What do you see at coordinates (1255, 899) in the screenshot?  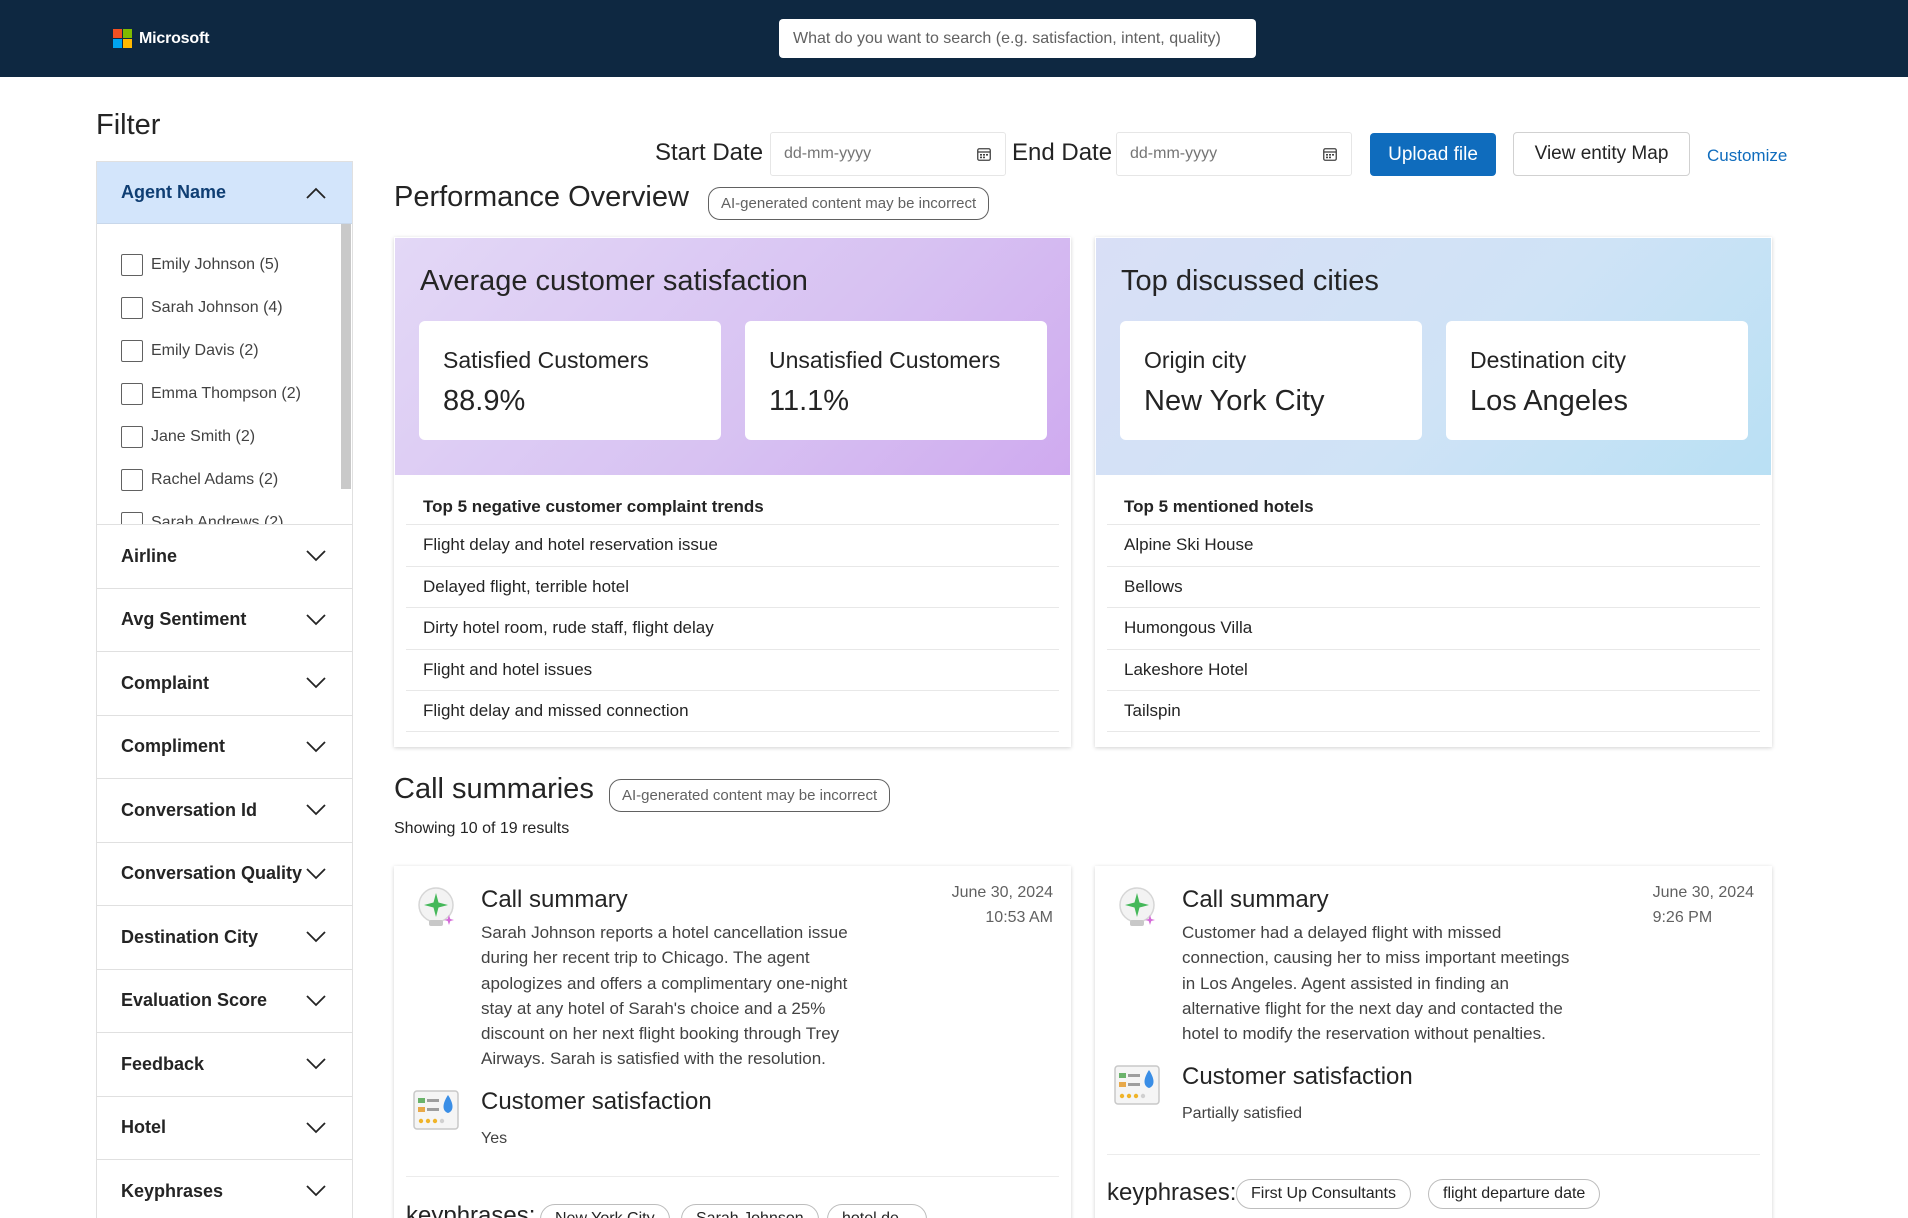 I see `call-summary-title: Call summary` at bounding box center [1255, 899].